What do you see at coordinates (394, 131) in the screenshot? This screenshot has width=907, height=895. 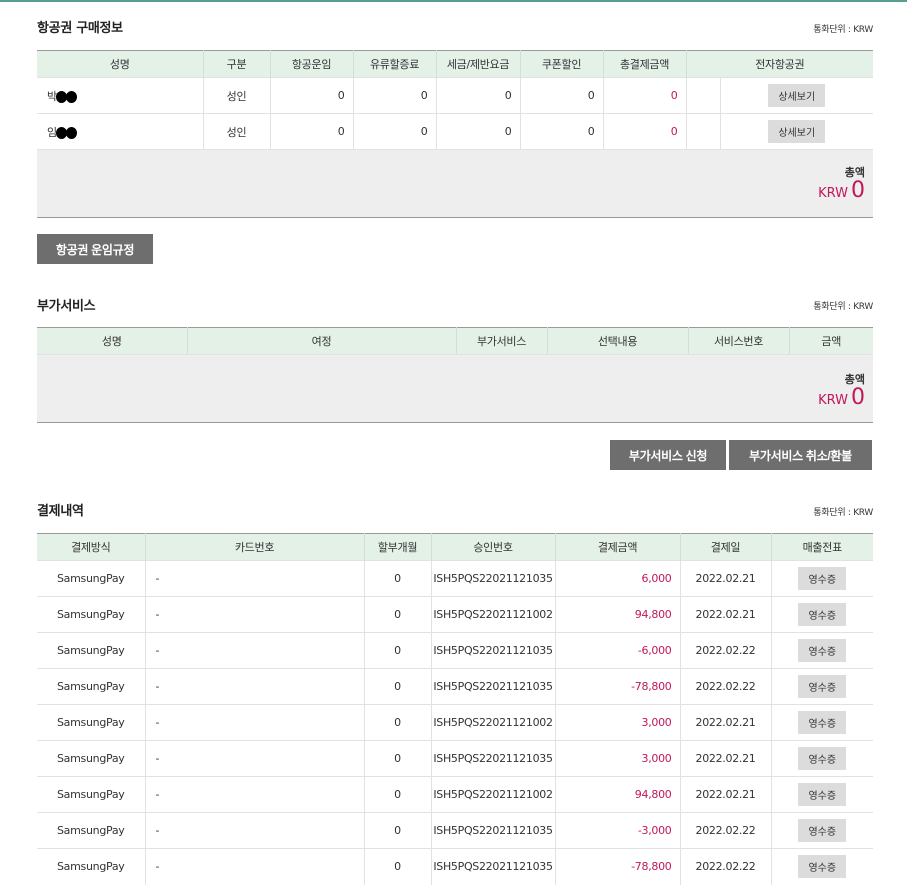 I see `fuel-value: 0` at bounding box center [394, 131].